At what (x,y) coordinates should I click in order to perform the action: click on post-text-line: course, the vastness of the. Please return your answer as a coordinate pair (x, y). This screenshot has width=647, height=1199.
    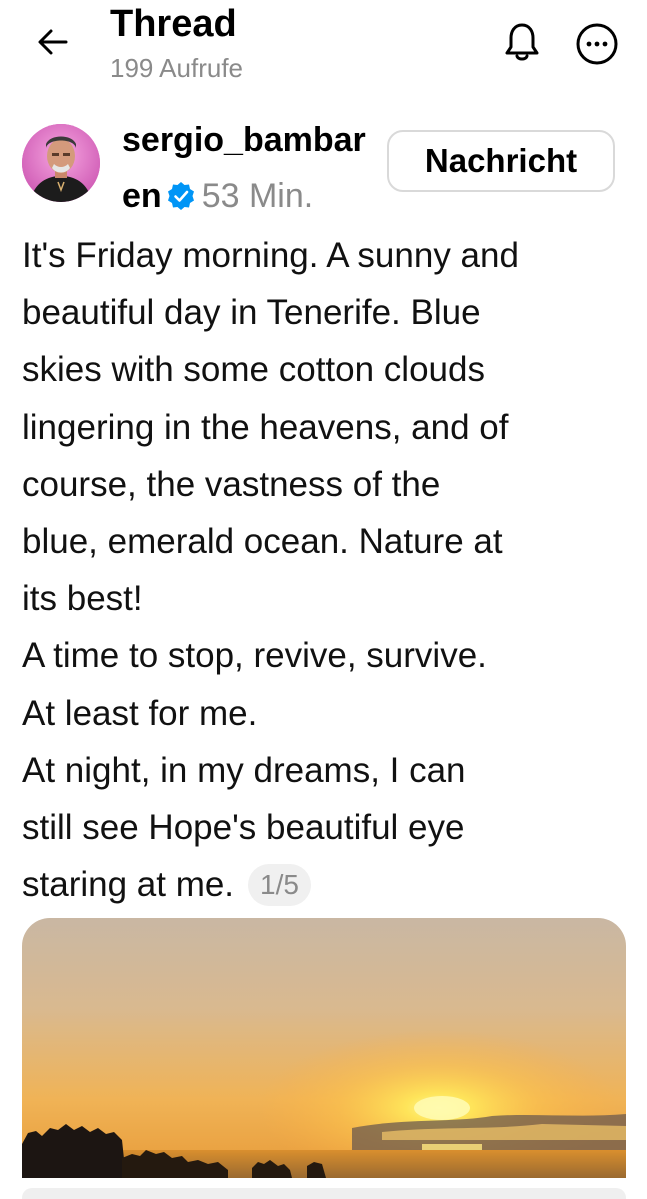
    Looking at the image, I should click on (231, 484).